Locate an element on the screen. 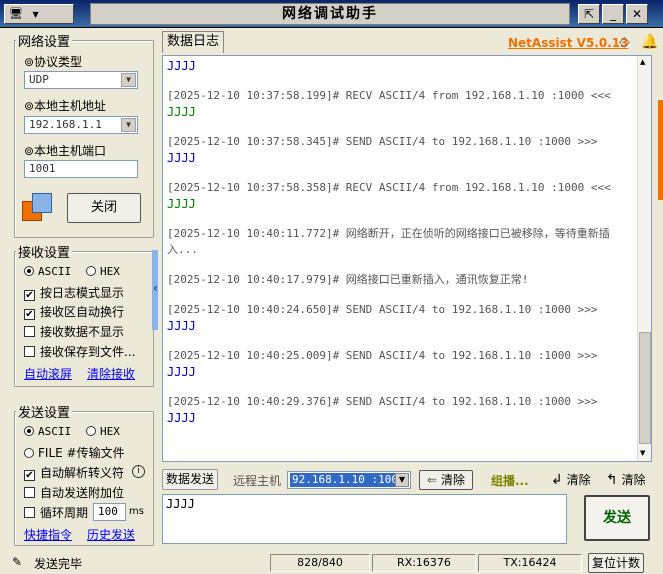 The image size is (663, 574). log-scrollbar: ▲ ▼ is located at coordinates (644, 258).